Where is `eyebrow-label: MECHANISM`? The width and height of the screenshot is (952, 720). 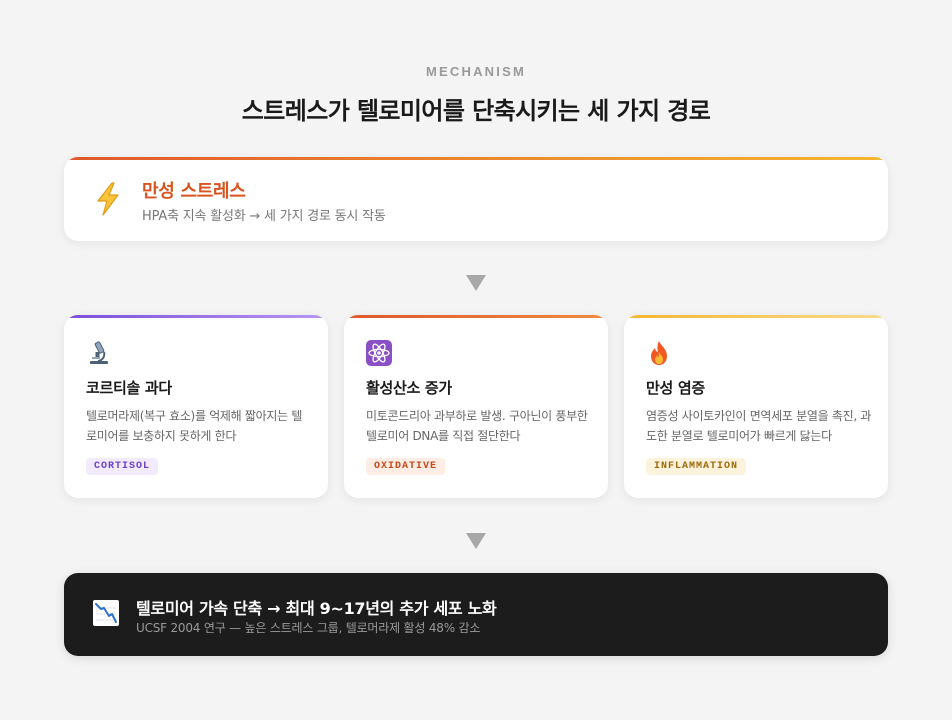 eyebrow-label: MECHANISM is located at coordinates (476, 71).